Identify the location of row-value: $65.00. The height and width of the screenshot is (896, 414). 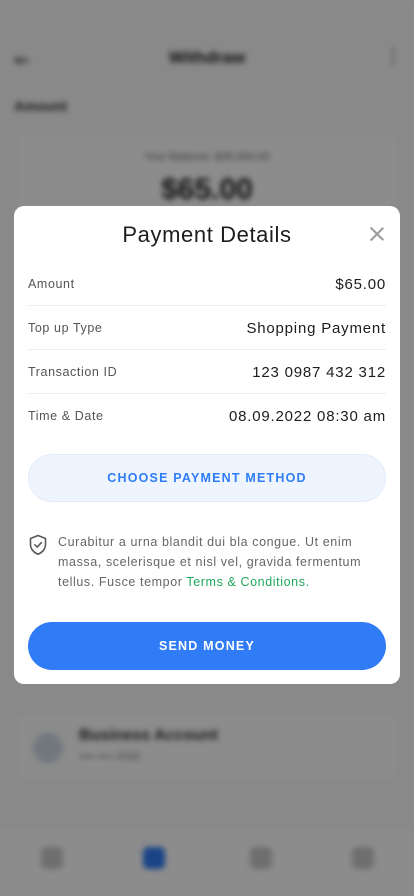
(360, 284).